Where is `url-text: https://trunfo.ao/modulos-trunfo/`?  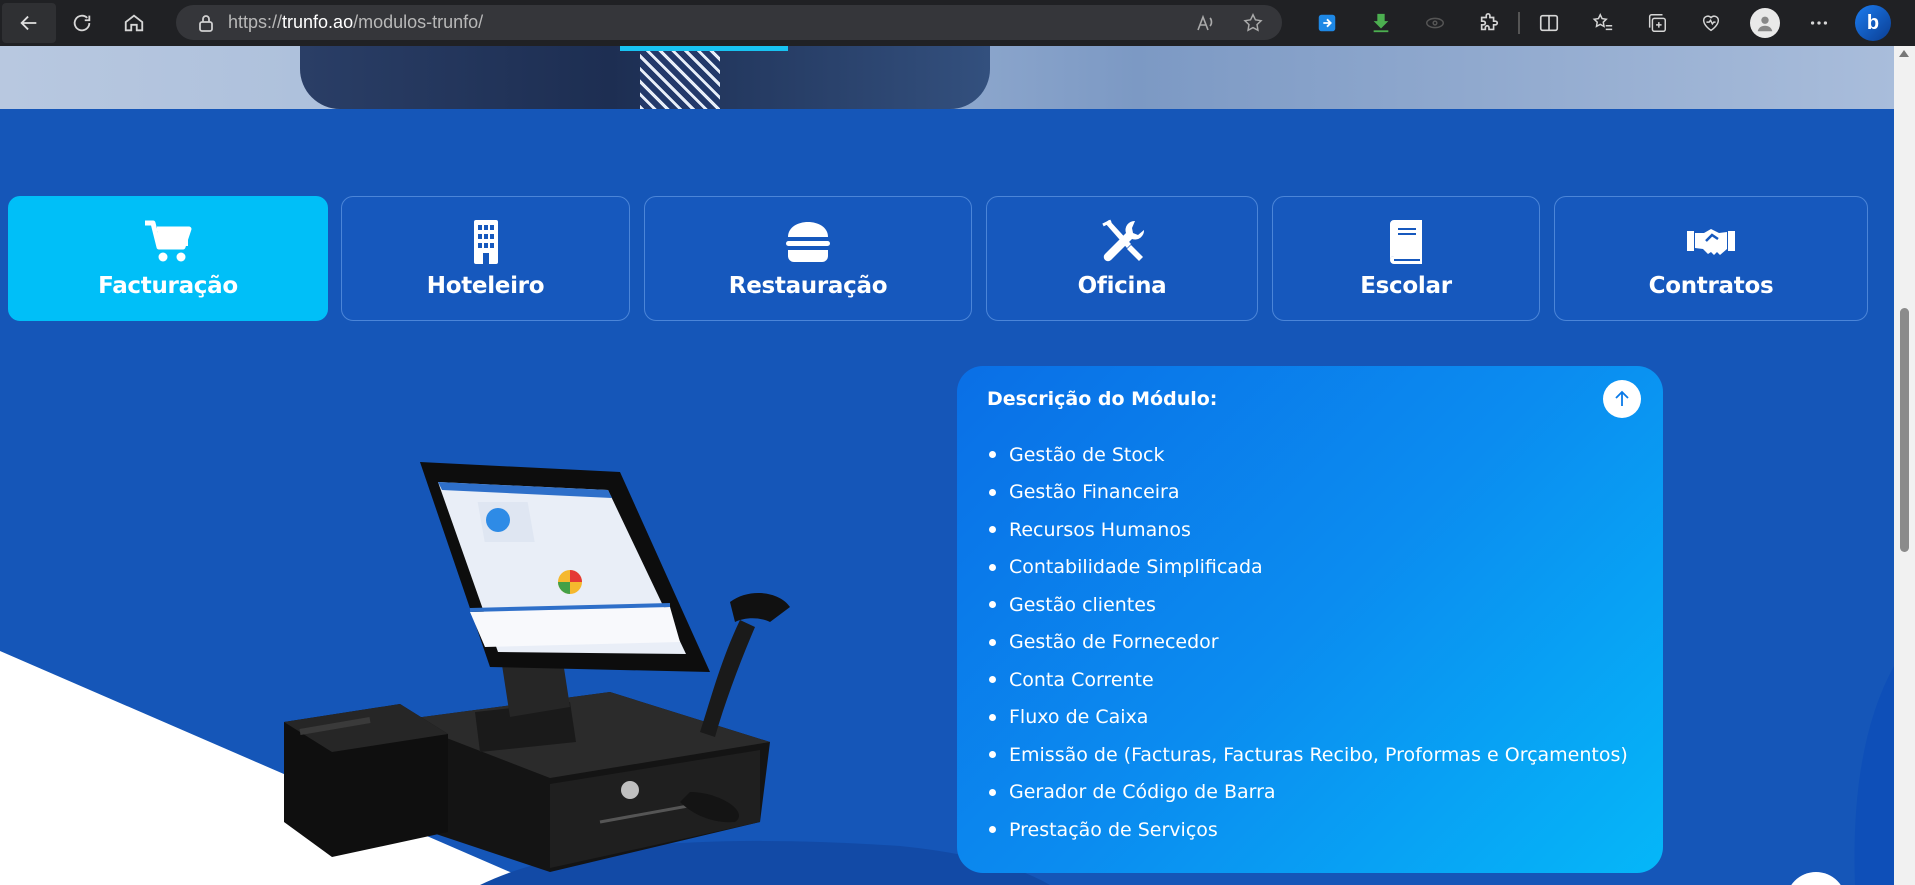 url-text: https://trunfo.ao/modulos-trunfo/ is located at coordinates (355, 22).